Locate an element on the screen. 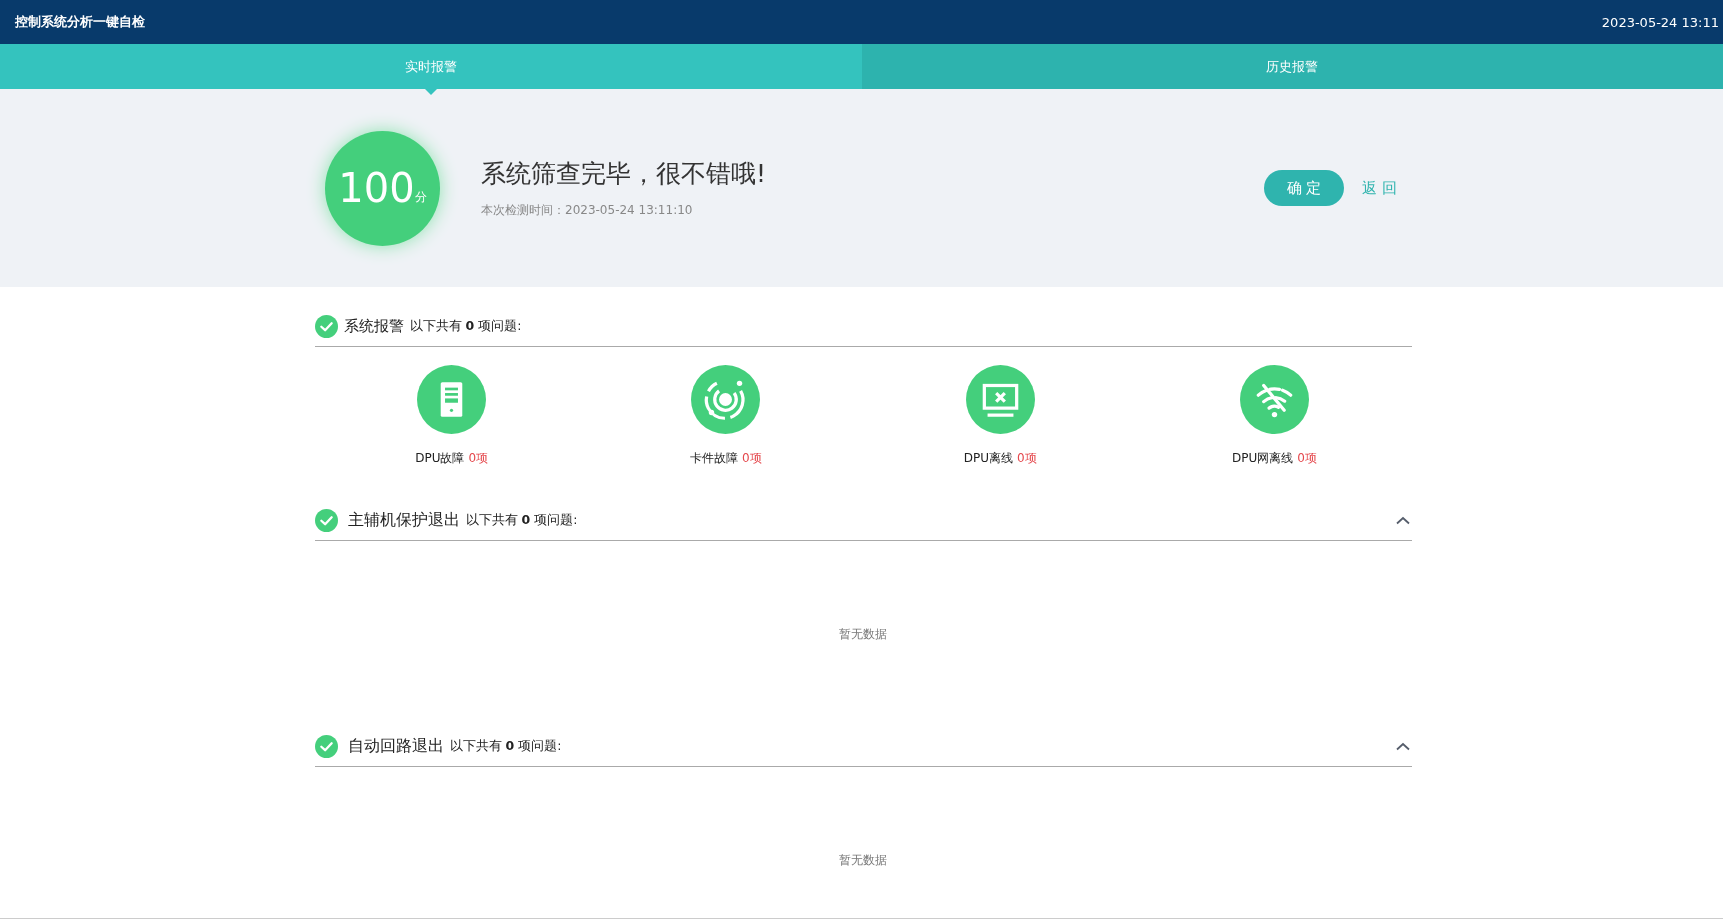  confirm-button: 确 定 is located at coordinates (1304, 188).